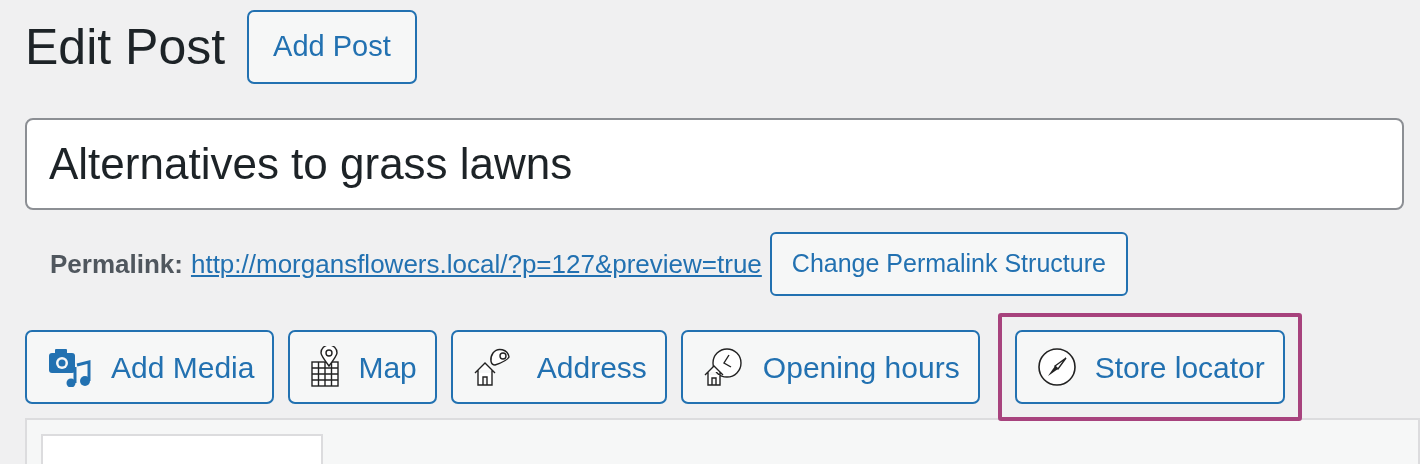  I want to click on editor-tab, so click(182, 449).